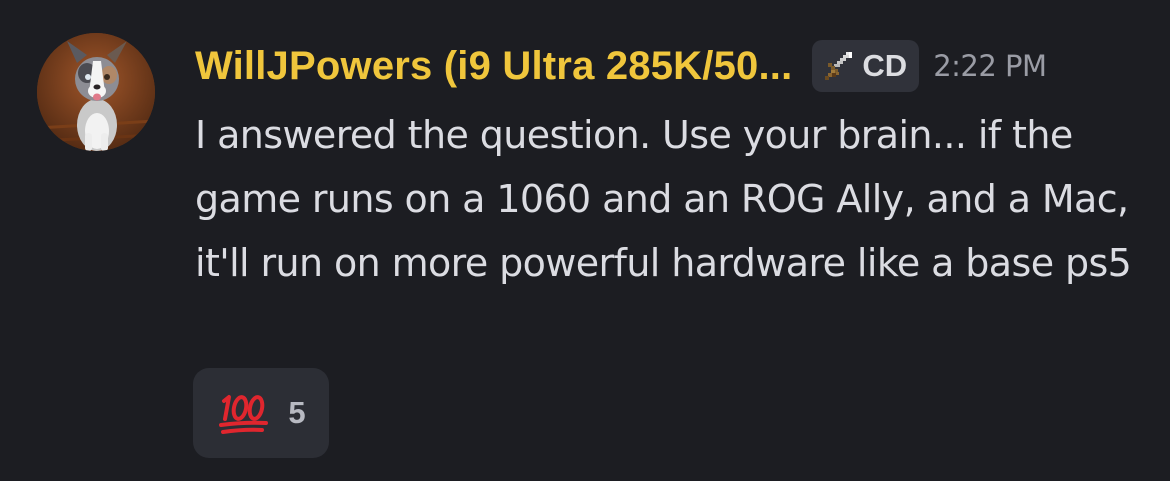  I want to click on reaction-button: 5, so click(261, 413).